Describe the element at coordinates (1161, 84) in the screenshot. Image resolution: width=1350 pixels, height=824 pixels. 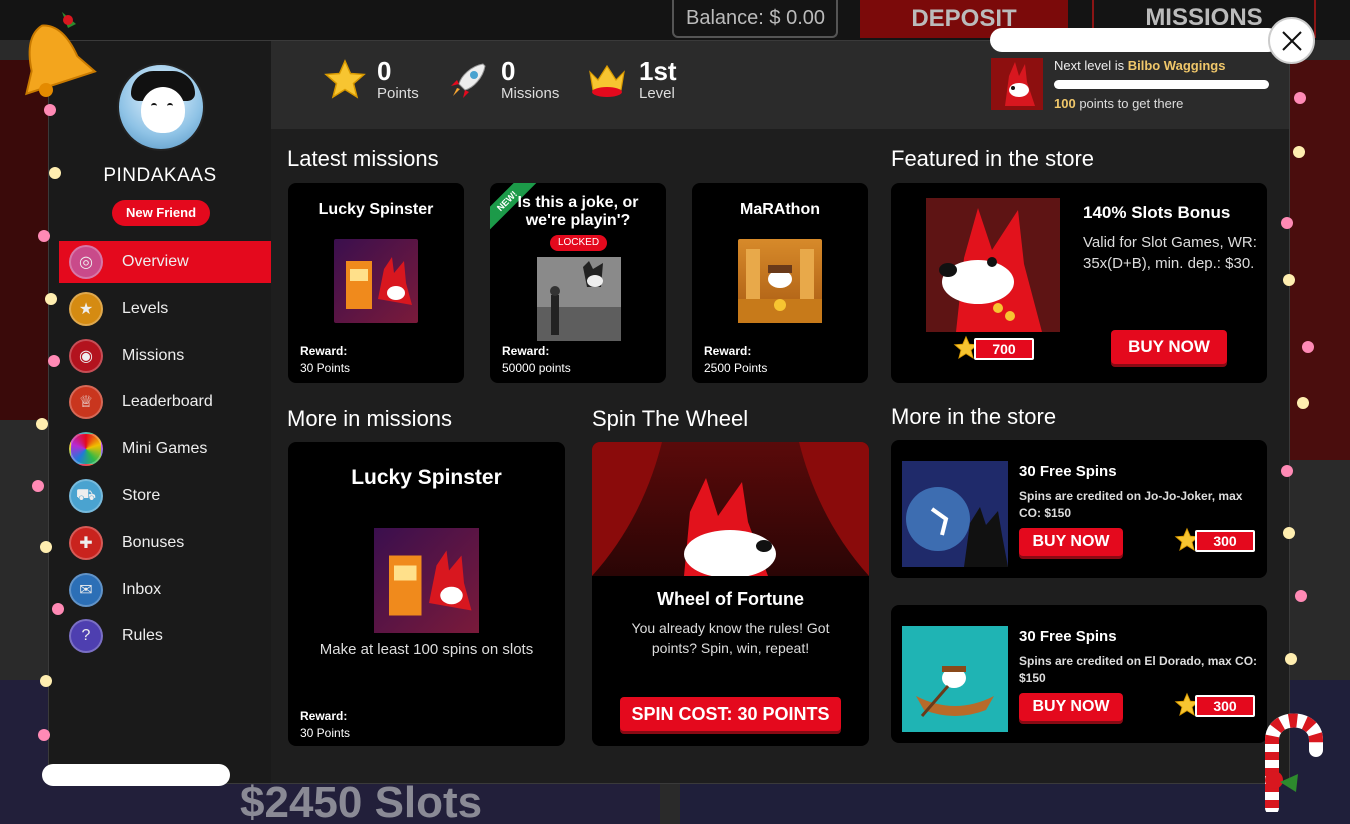
I see `next-level-progress-bar` at that location.